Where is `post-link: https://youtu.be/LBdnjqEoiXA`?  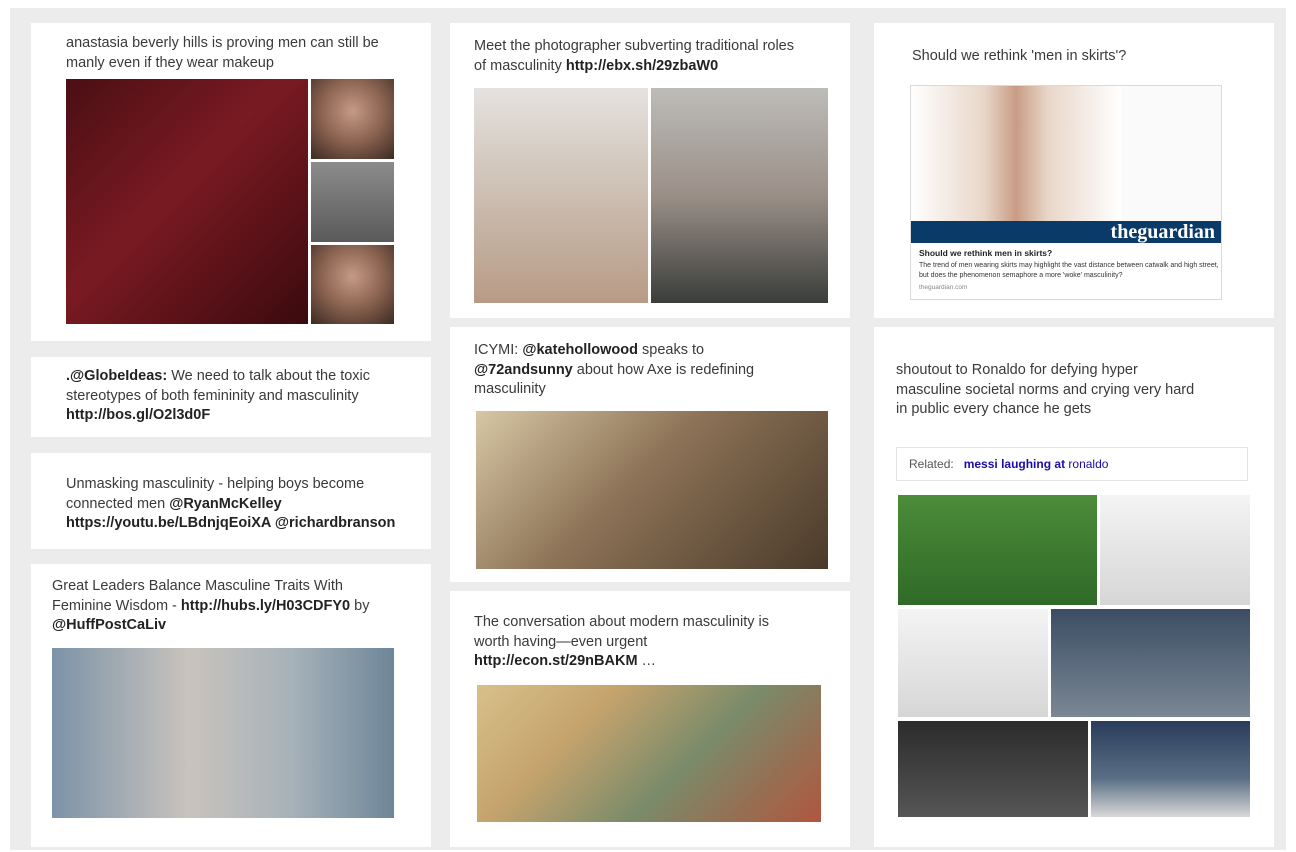
post-link: https://youtu.be/LBdnjqEoiXA is located at coordinates (168, 523).